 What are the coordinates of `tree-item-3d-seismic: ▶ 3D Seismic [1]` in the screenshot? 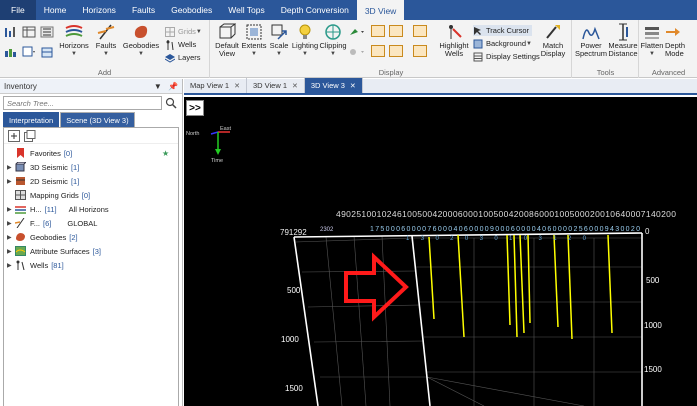 It's located at (41, 167).